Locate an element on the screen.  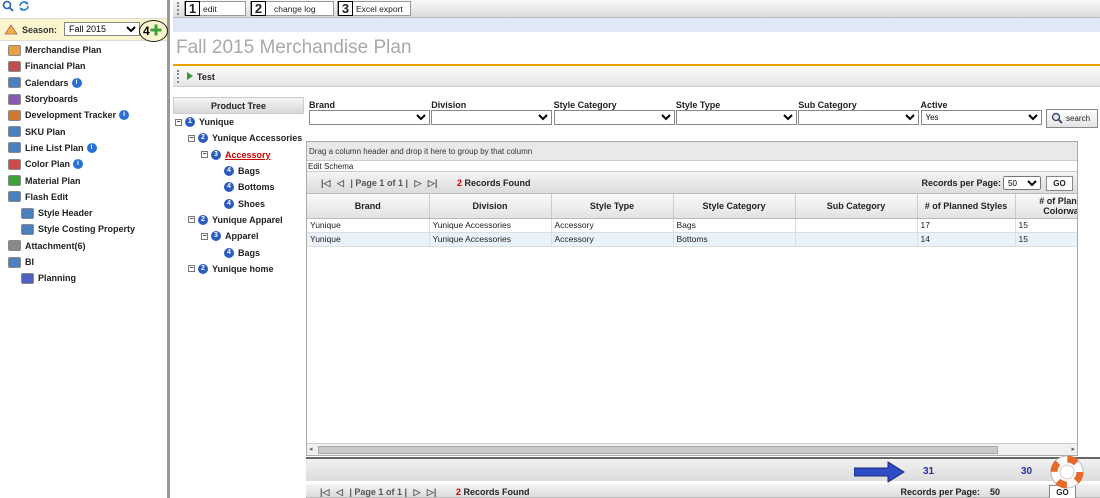
nav-item-label: Line List Plan is located at coordinates (54, 147).